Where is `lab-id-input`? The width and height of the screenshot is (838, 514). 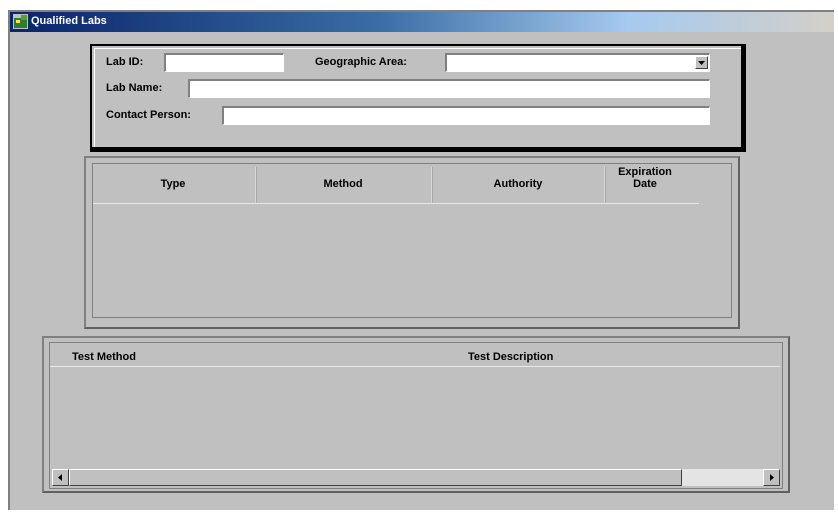
lab-id-input is located at coordinates (224, 62).